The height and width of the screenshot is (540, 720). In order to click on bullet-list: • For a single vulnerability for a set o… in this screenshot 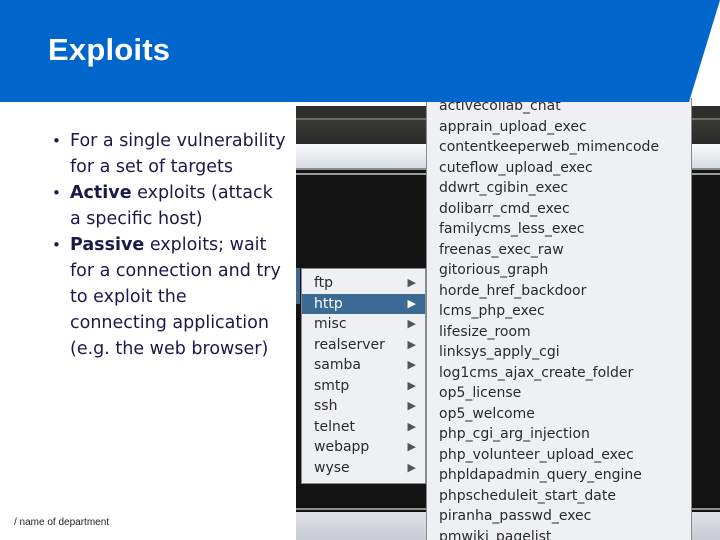, I will do `click(168, 245)`.